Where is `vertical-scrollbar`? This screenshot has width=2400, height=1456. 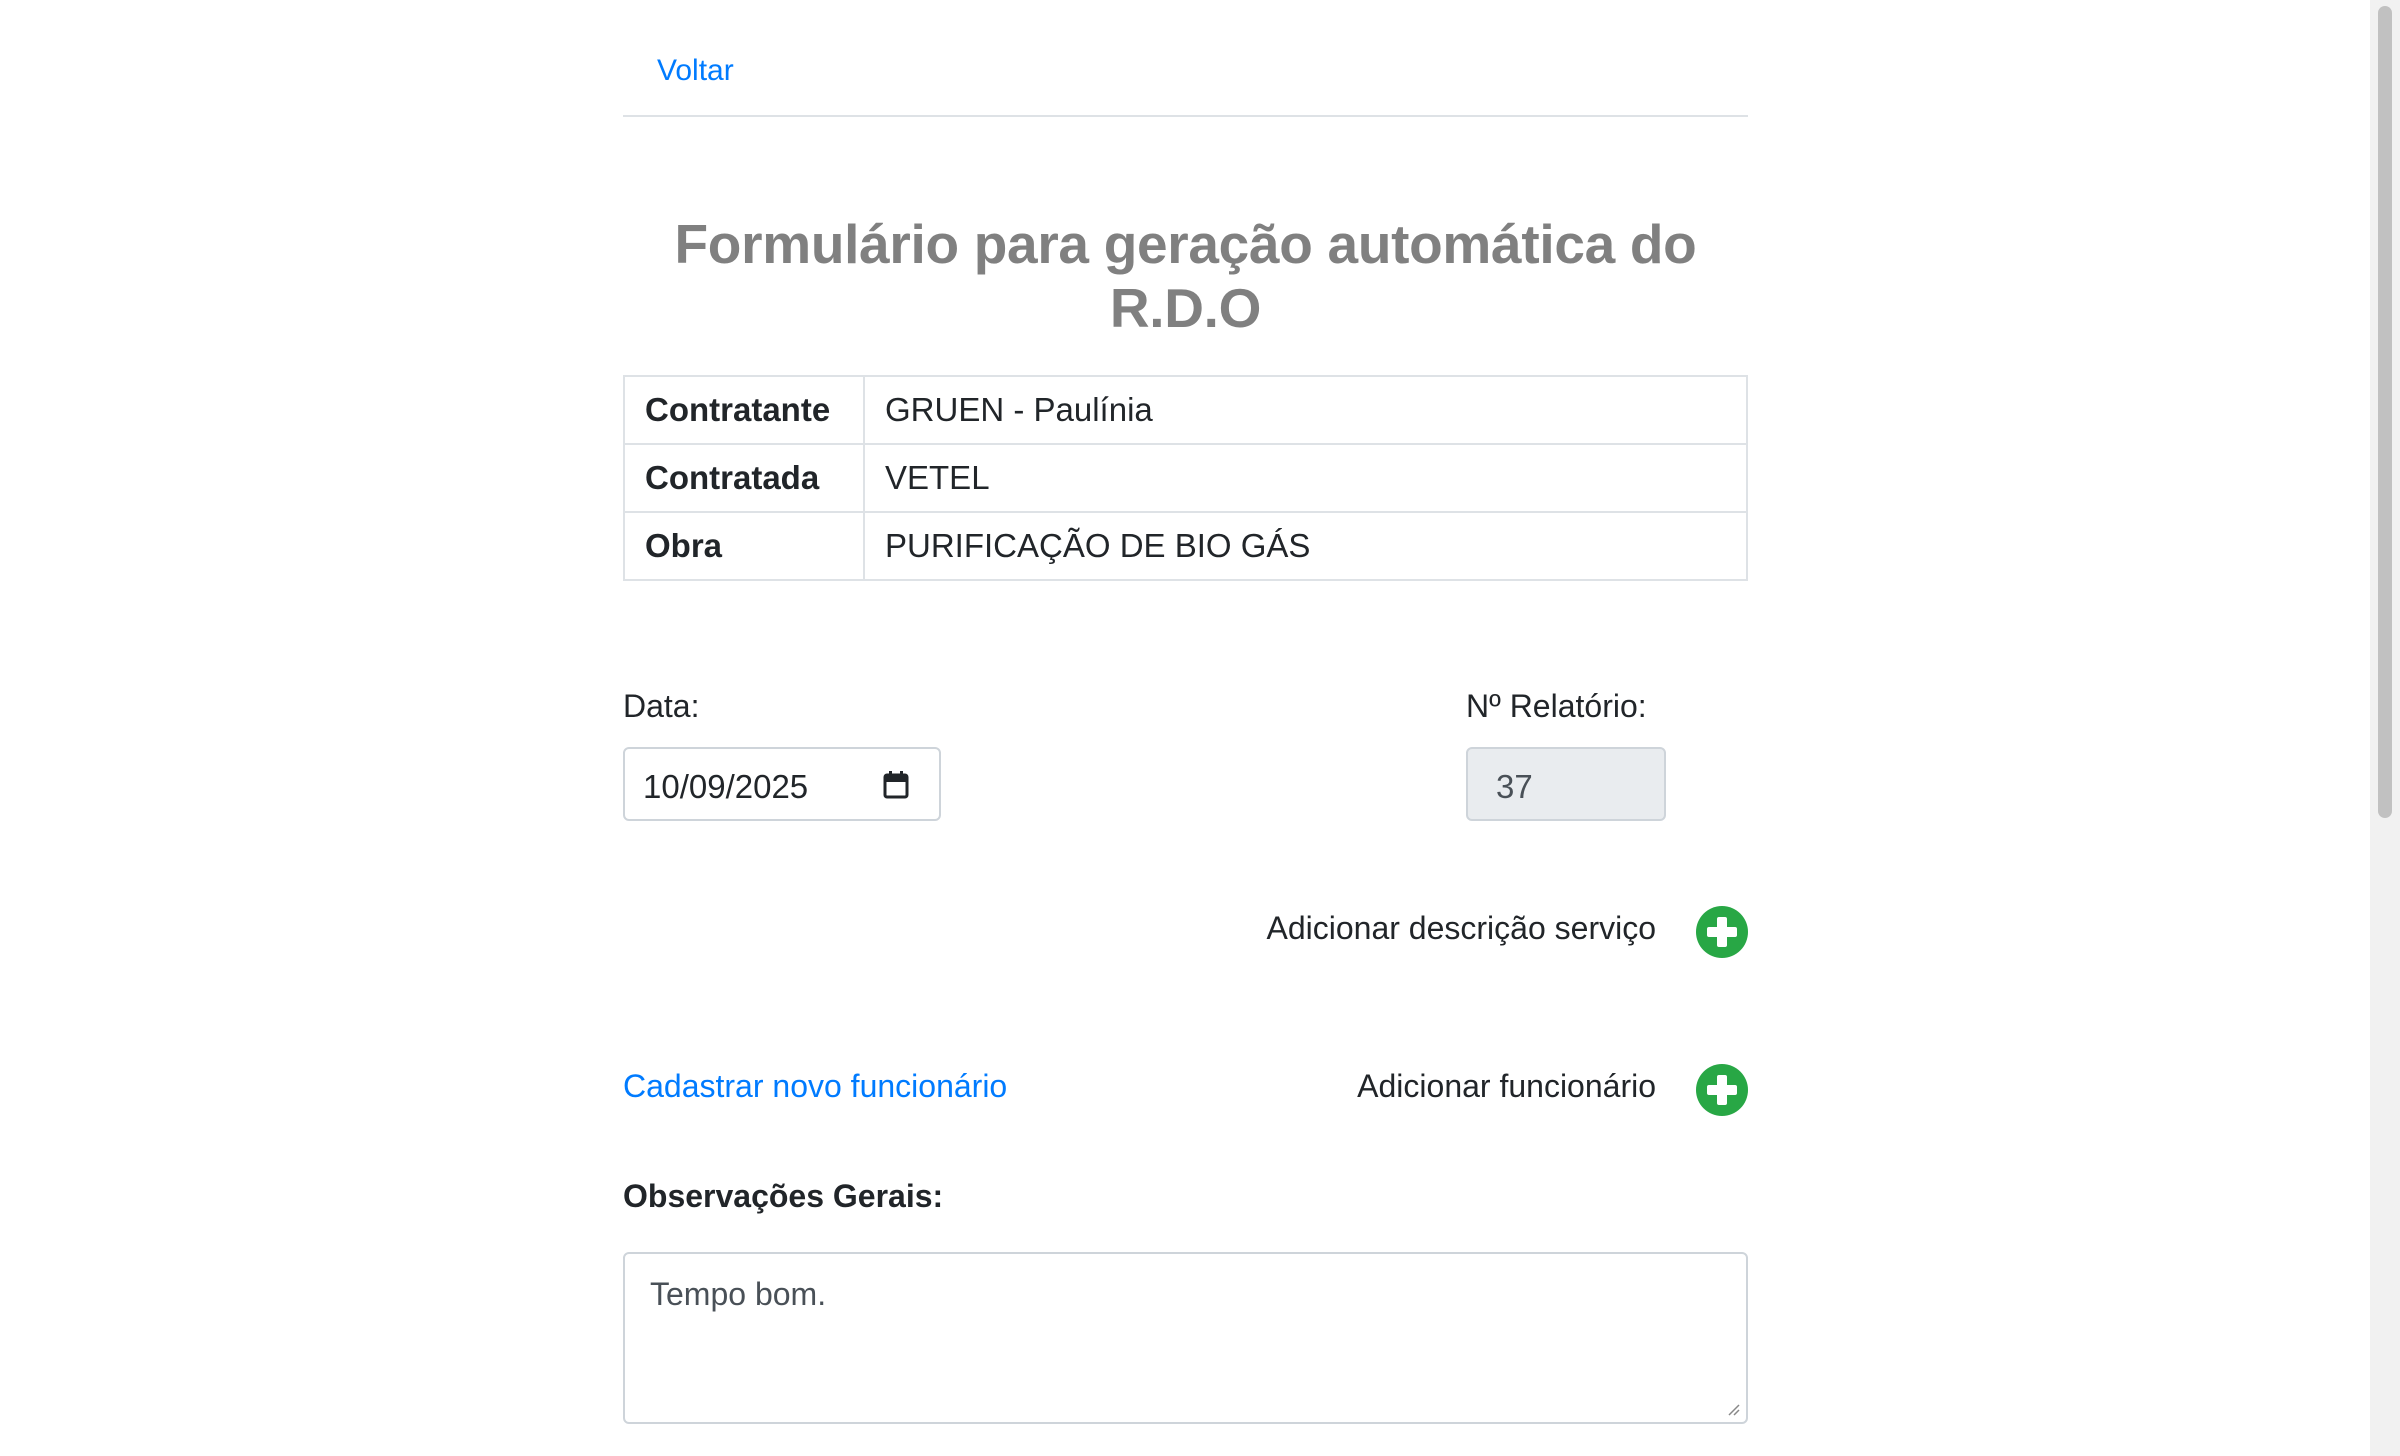
vertical-scrollbar is located at coordinates (2385, 728).